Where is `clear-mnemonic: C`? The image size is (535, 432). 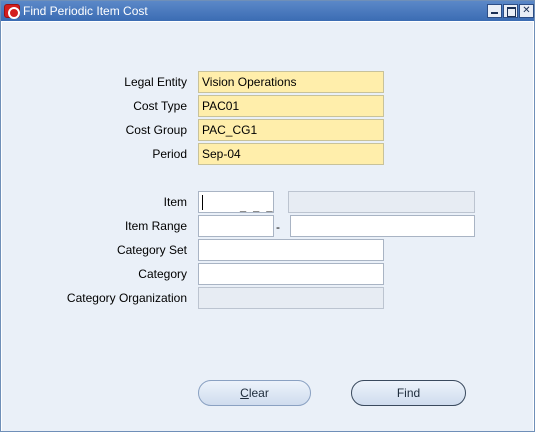
clear-mnemonic: C is located at coordinates (244, 393).